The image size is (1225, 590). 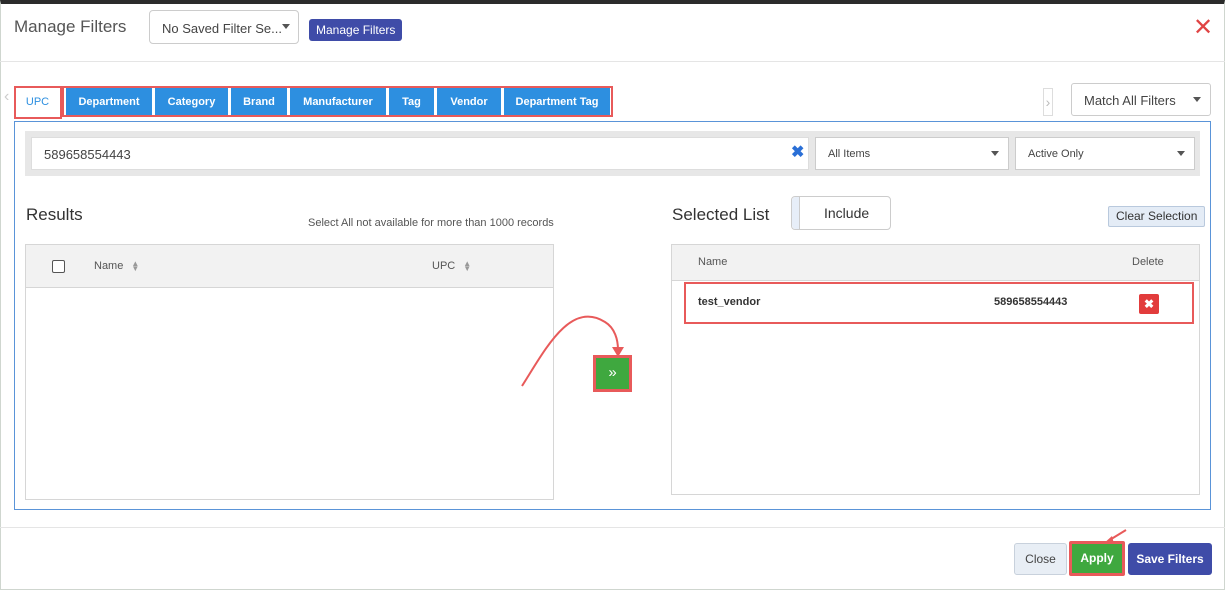 I want to click on manage-filters-button: Manage Filters, so click(x=356, y=30).